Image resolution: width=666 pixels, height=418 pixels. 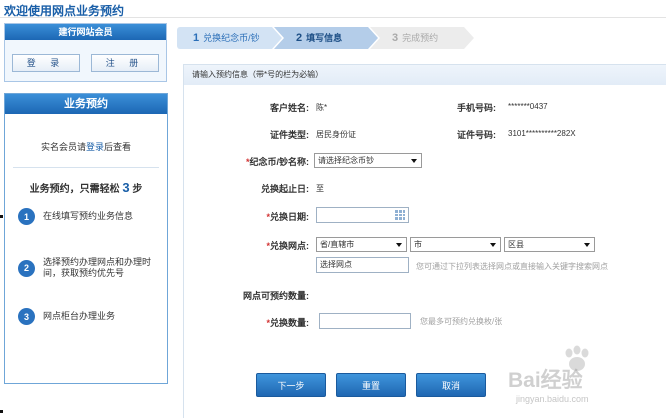 What do you see at coordinates (276, 296) in the screenshot?
I see `branch-capacity-label: 网点可预约数量:` at bounding box center [276, 296].